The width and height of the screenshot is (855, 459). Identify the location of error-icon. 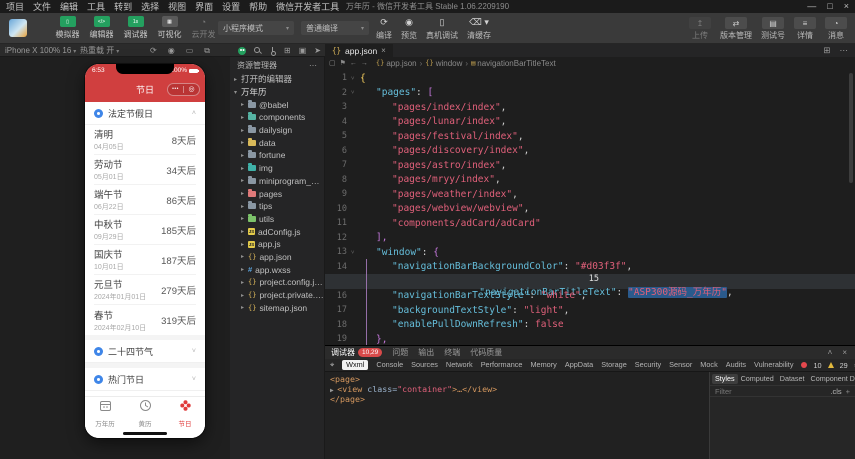
(804, 365).